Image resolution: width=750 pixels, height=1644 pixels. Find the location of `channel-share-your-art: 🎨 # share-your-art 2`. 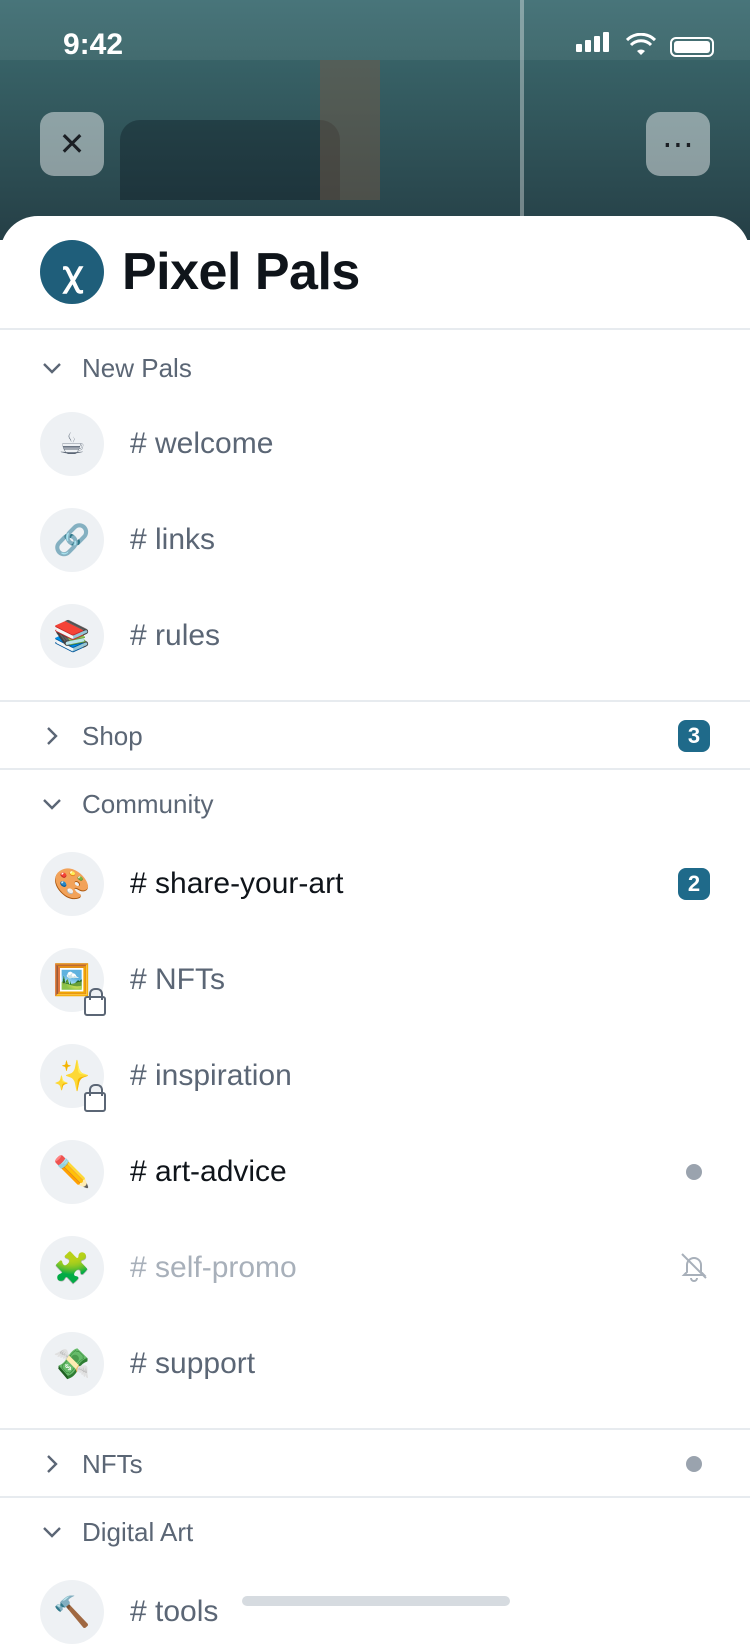

channel-share-your-art: 🎨 # share-your-art 2 is located at coordinates (375, 884).